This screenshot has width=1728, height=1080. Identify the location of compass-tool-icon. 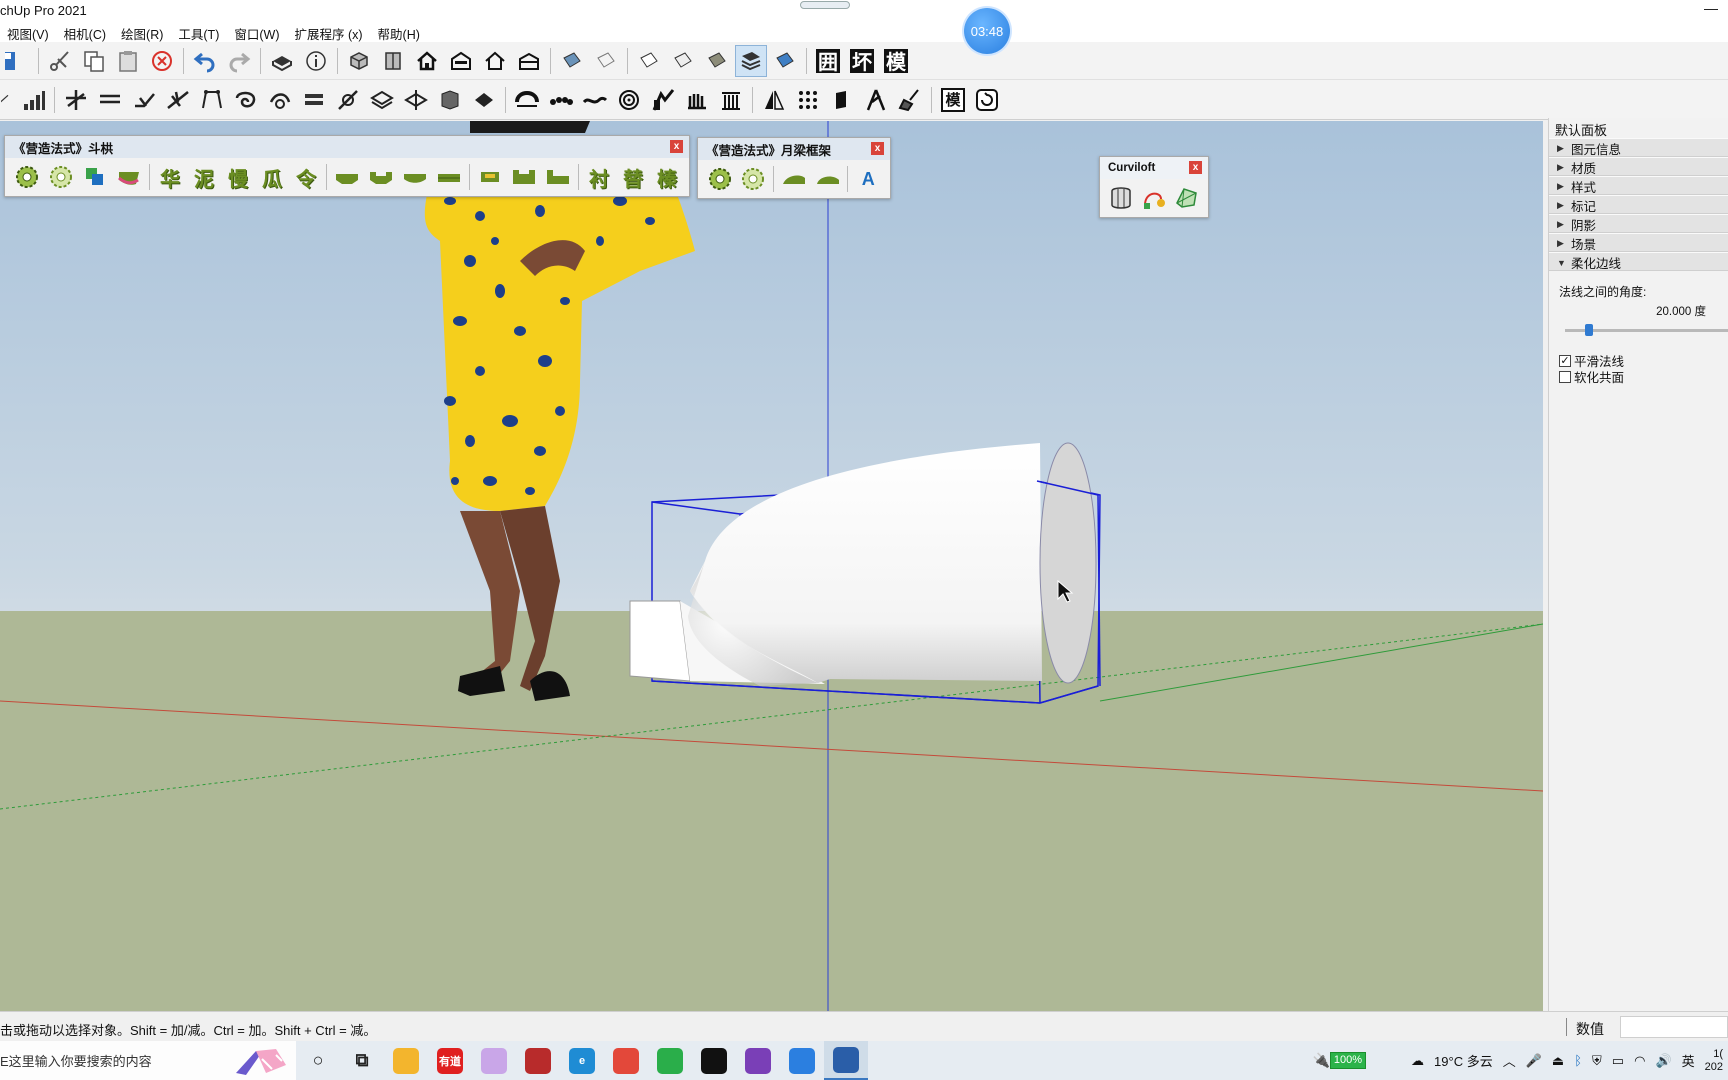
(876, 100).